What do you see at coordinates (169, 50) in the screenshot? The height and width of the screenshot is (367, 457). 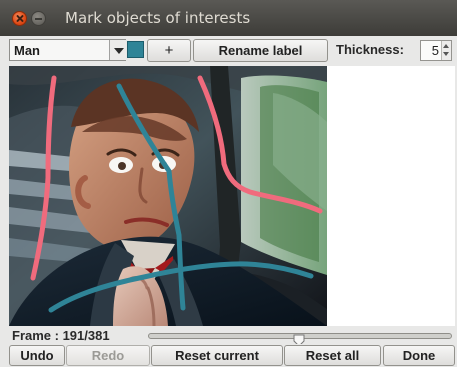 I see `add-label-button: +` at bounding box center [169, 50].